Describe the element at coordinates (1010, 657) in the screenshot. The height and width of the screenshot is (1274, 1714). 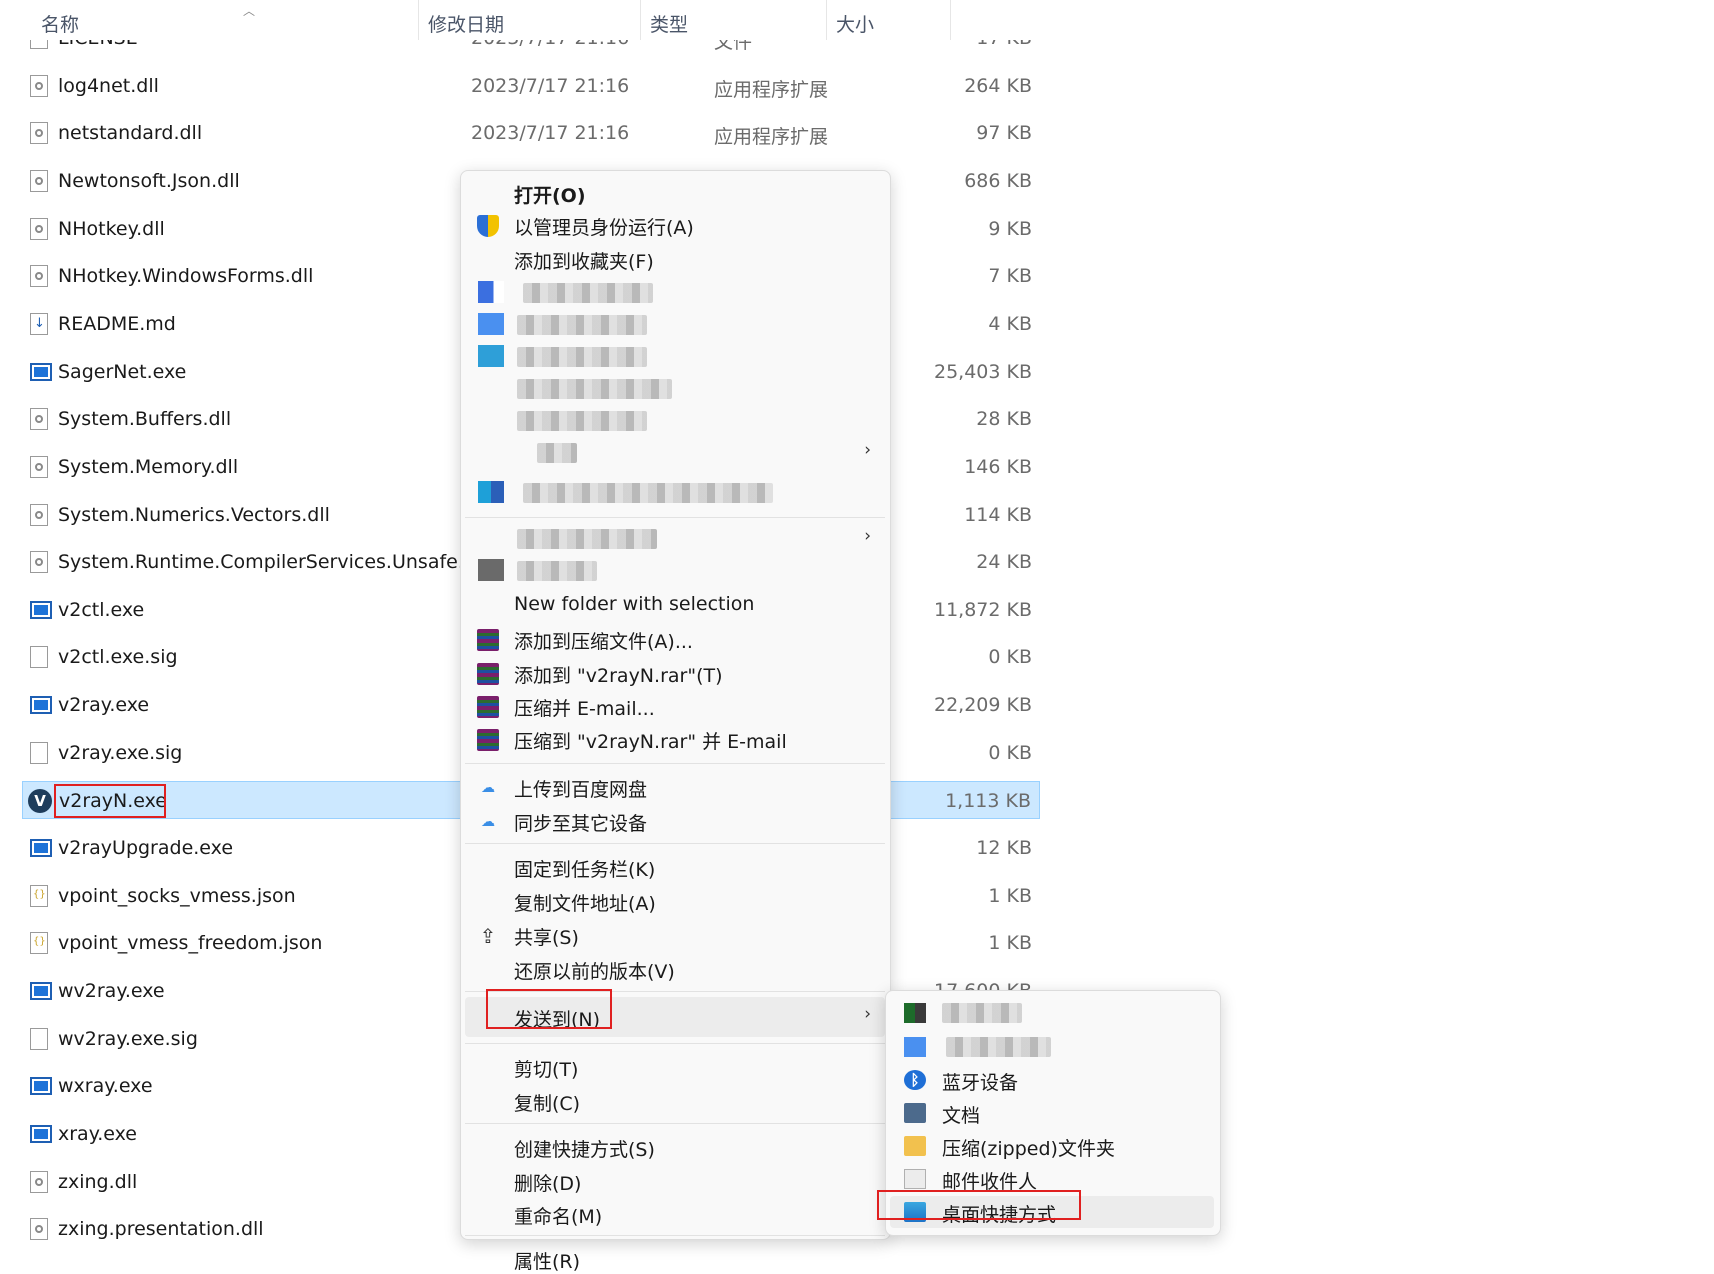
I see `file-size: 0 KB` at that location.